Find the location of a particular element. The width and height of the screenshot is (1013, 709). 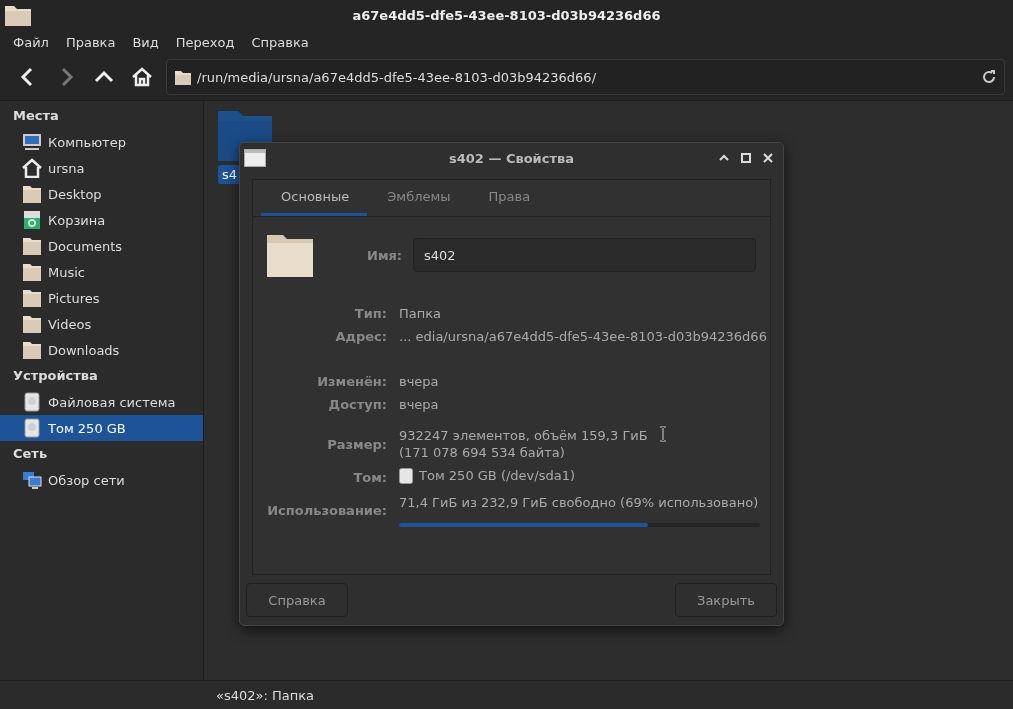

sidebar-item: Music is located at coordinates (101, 272).